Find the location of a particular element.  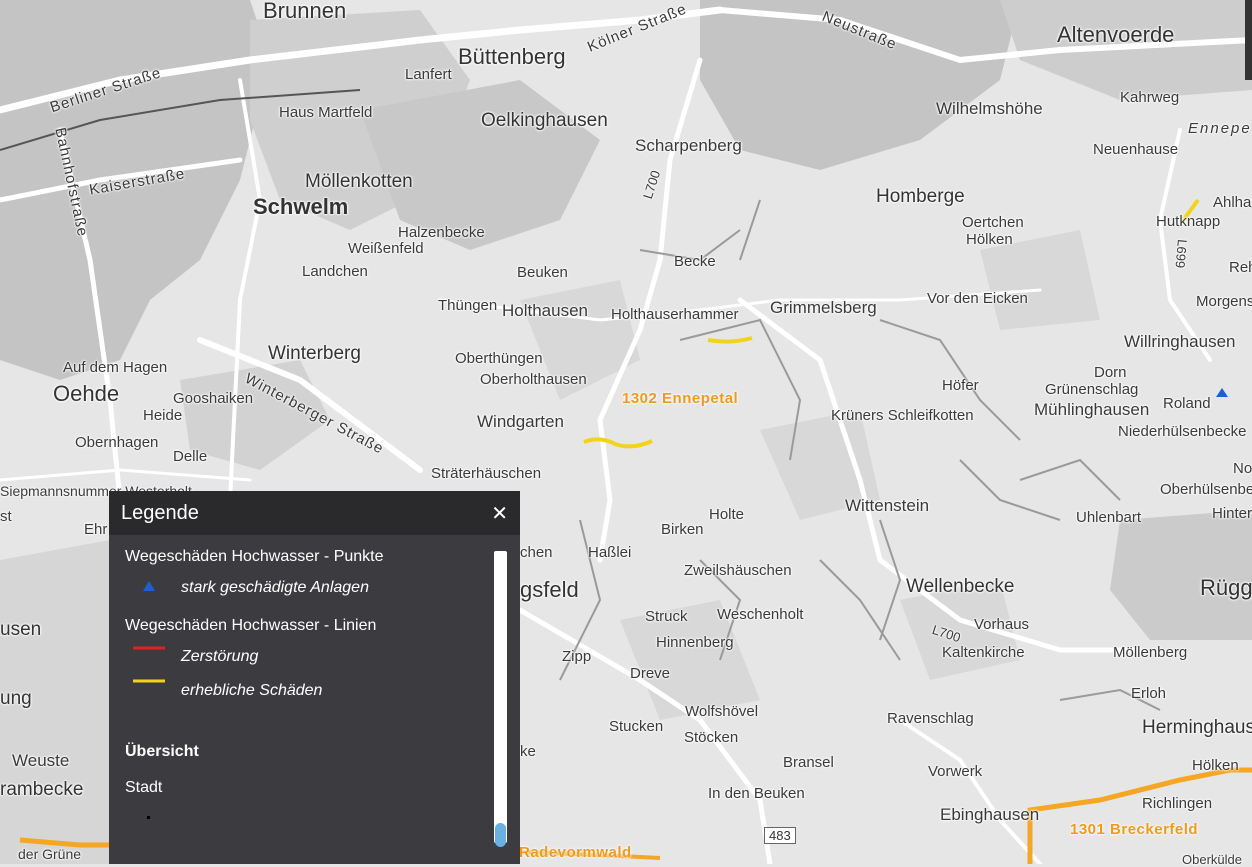

place-label-weuste: Weuste is located at coordinates (41, 760).